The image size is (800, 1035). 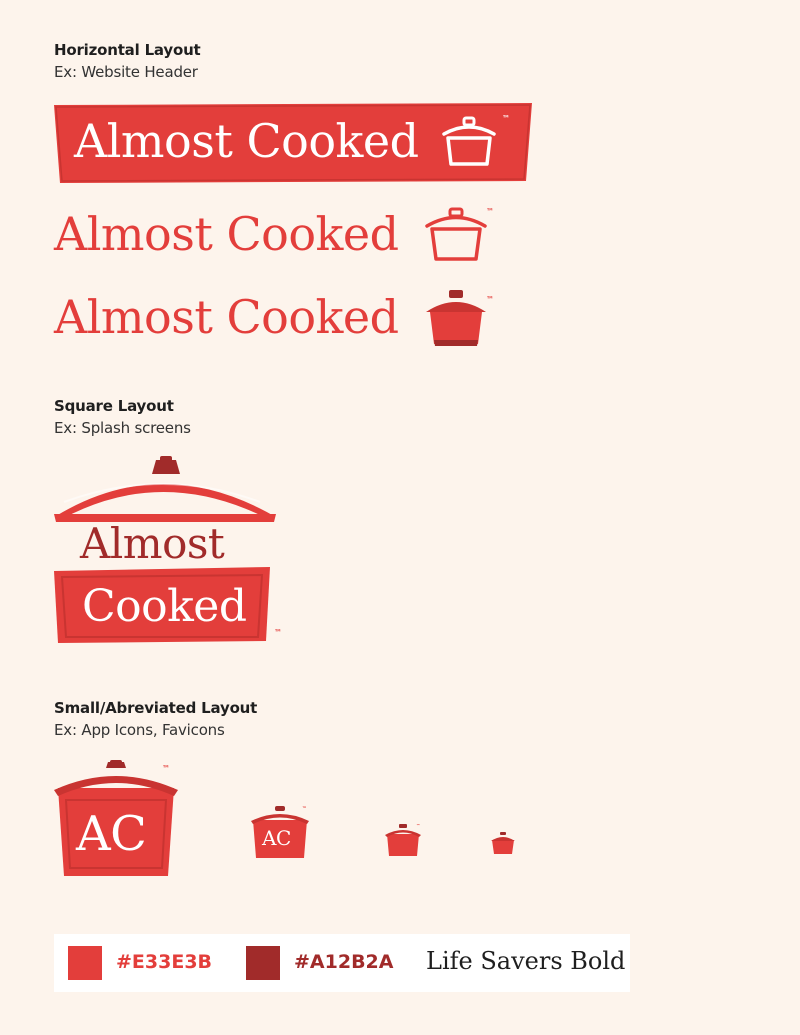 I want to click on square-layout-title: Square Layout, so click(x=114, y=406).